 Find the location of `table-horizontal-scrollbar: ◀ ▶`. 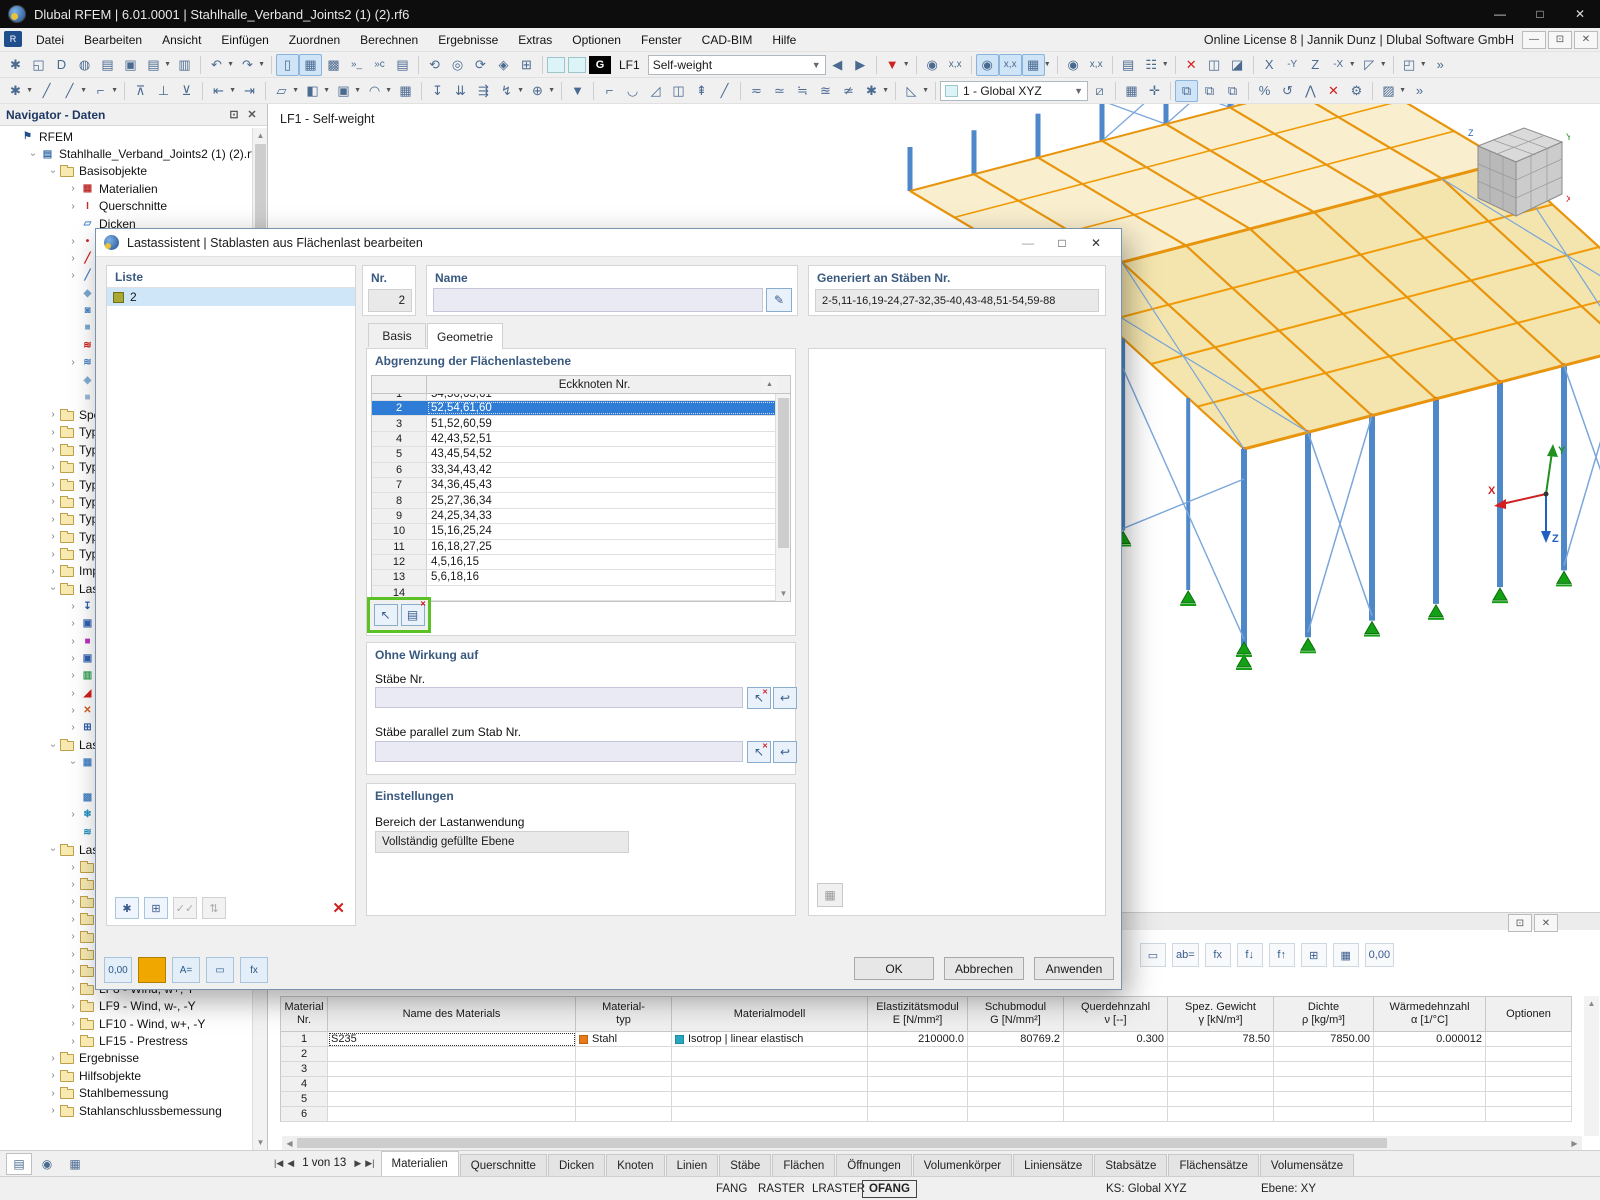

table-horizontal-scrollbar: ◀ ▶ is located at coordinates (932, 1143).